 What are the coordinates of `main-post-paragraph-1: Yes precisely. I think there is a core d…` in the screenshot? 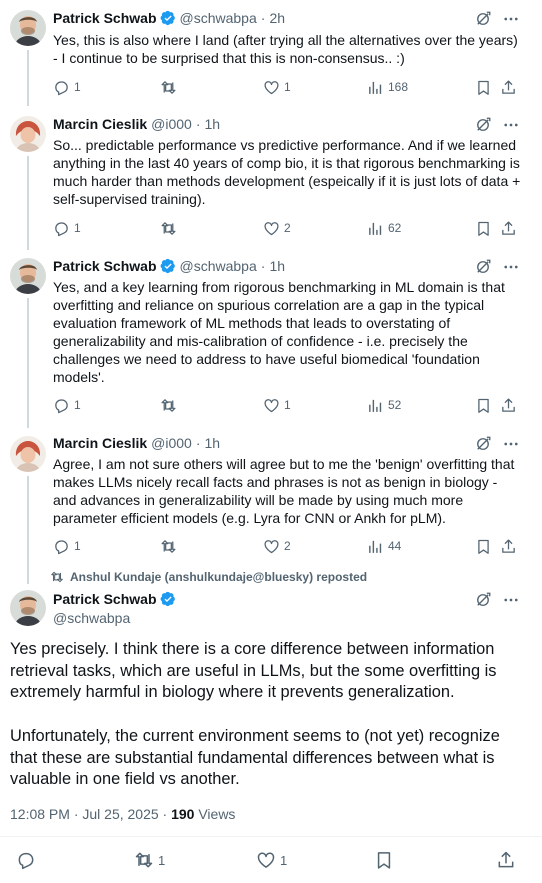 It's located at (253, 671).